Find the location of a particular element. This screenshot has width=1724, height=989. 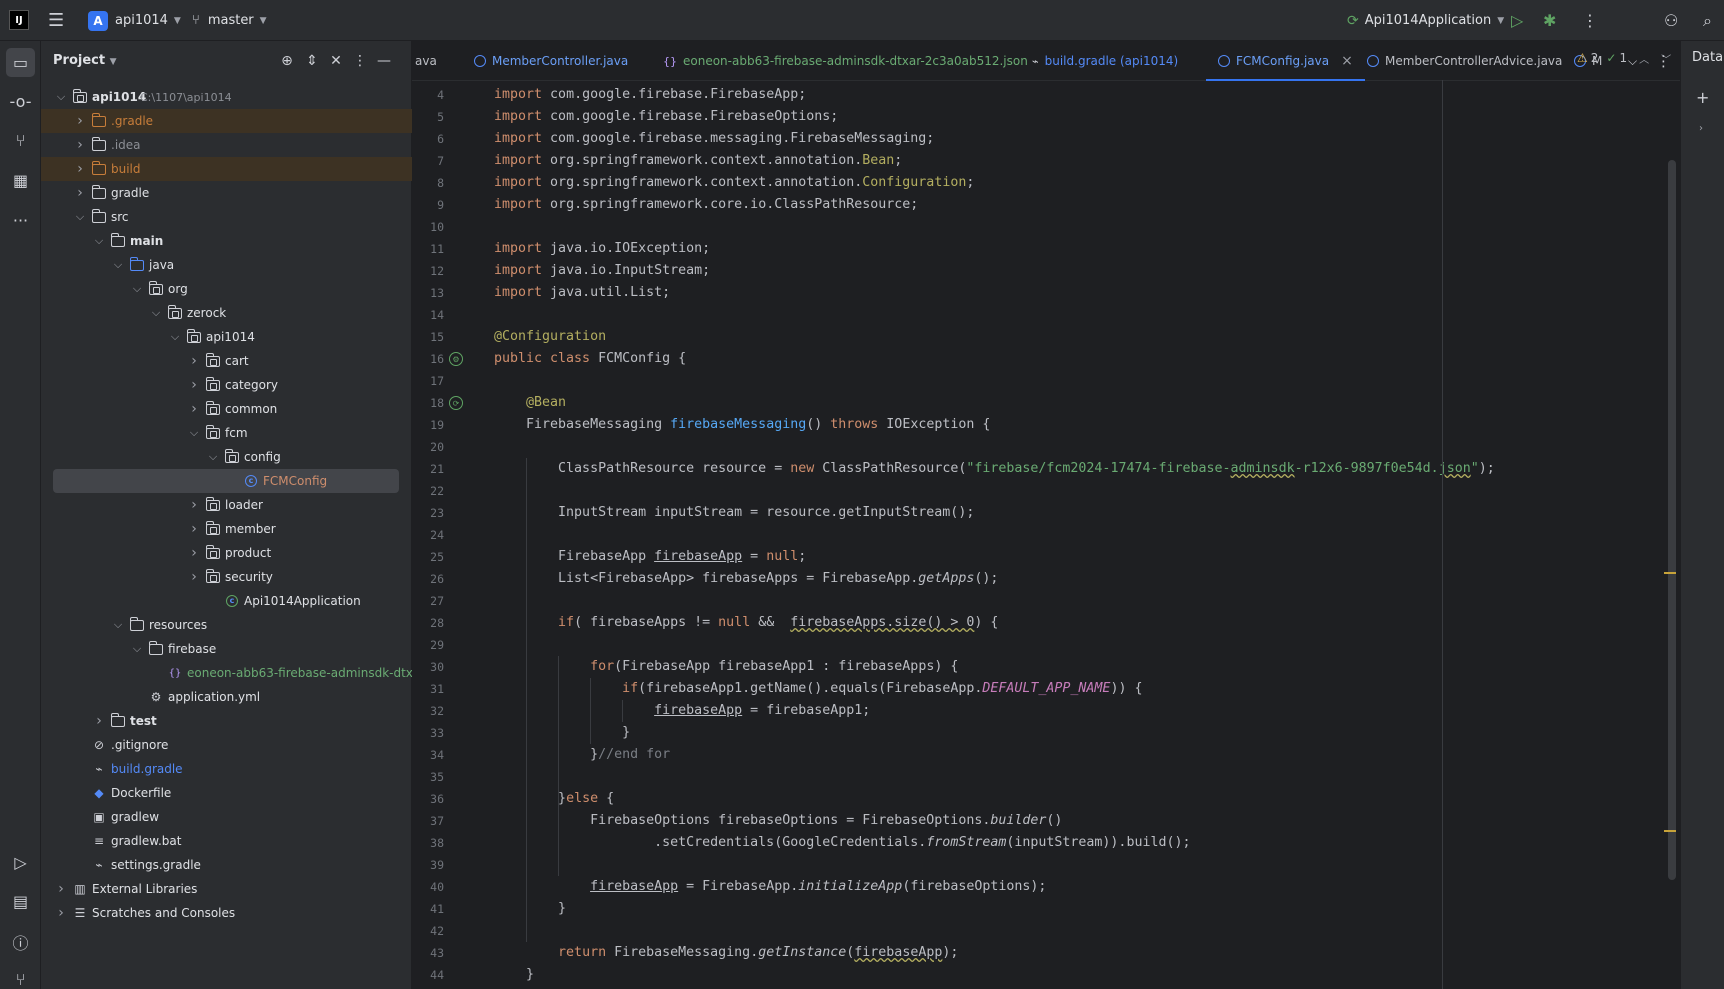

run-config-selector: ⟳ Api1014Application ▼ is located at coordinates (1425, 20).